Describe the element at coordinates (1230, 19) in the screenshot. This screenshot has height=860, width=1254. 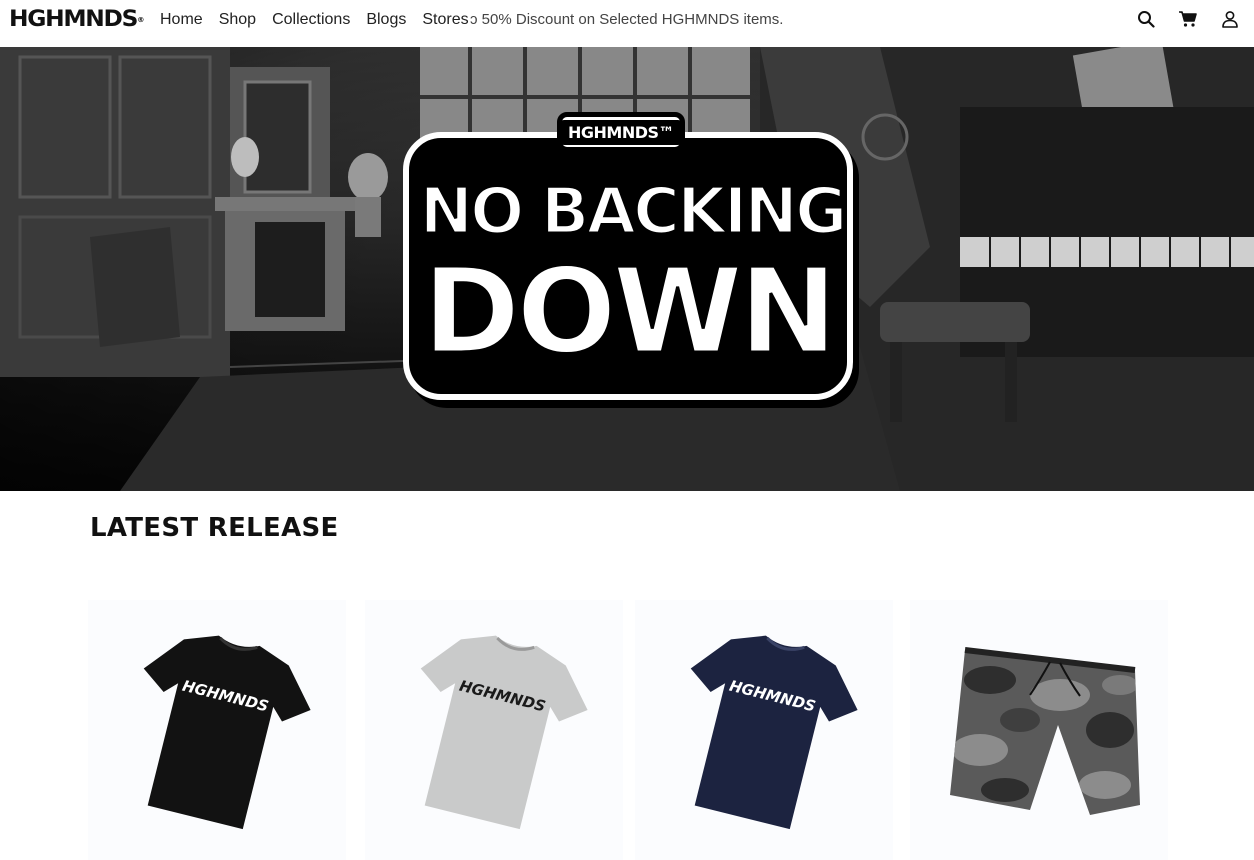
I see `account-icon` at that location.